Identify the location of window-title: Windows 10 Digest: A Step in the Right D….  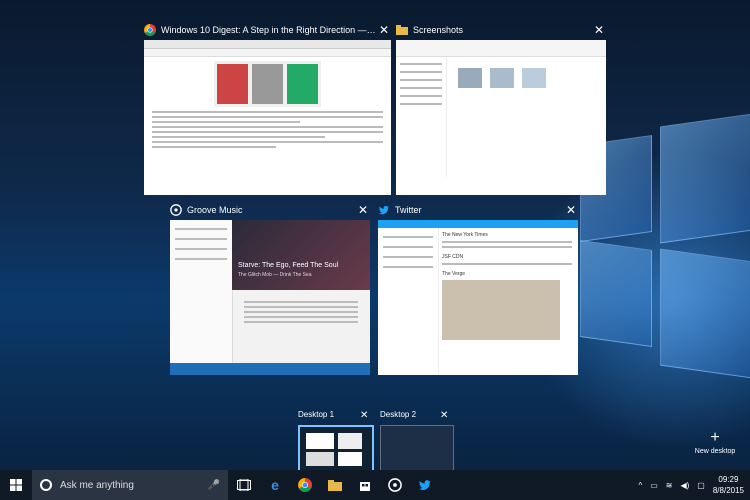
(269, 30).